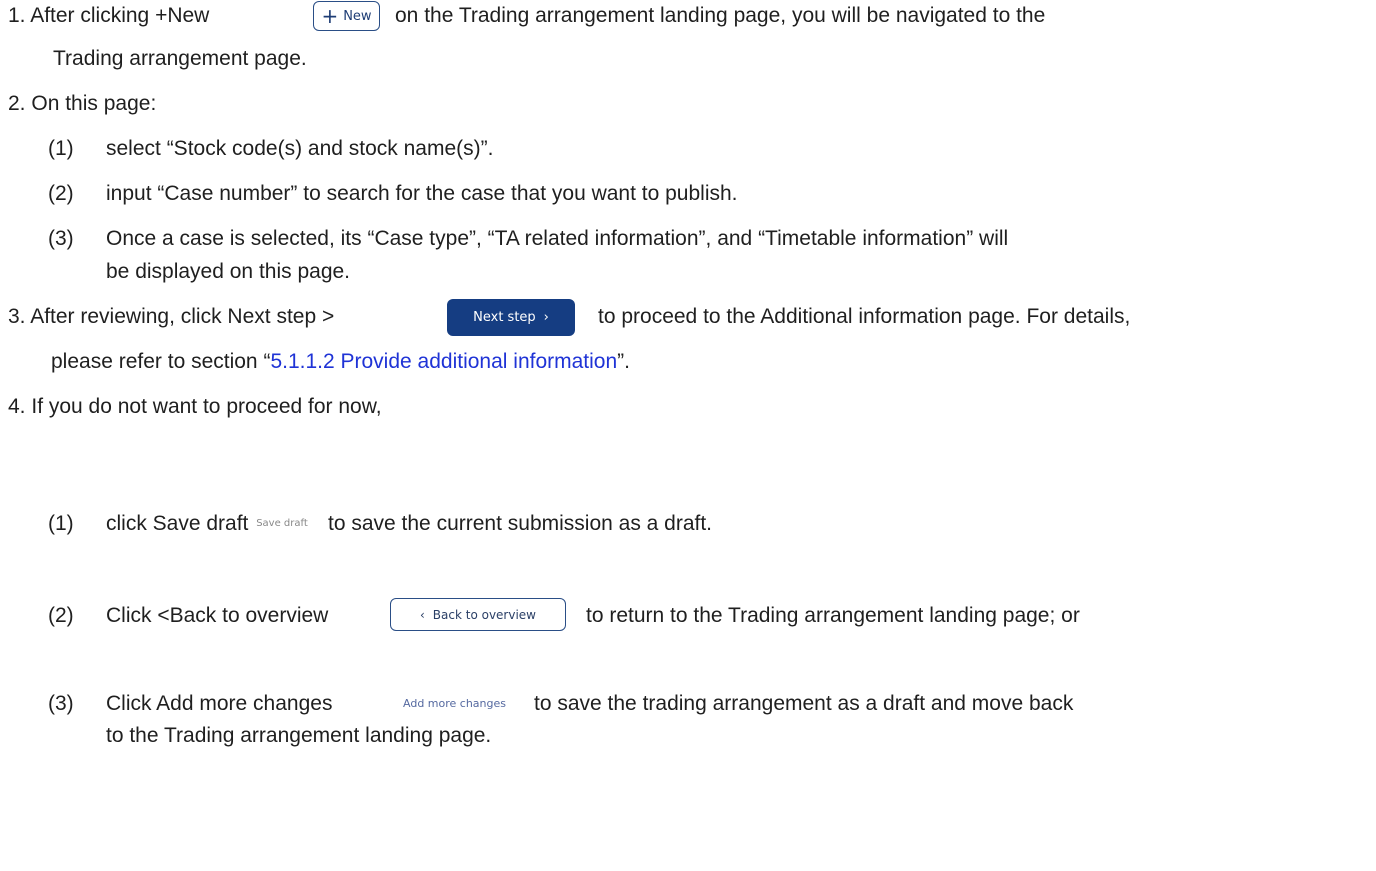 The width and height of the screenshot is (1376, 871). Describe the element at coordinates (454, 703) in the screenshot. I see `add-more-changes-button: Add more changes` at that location.